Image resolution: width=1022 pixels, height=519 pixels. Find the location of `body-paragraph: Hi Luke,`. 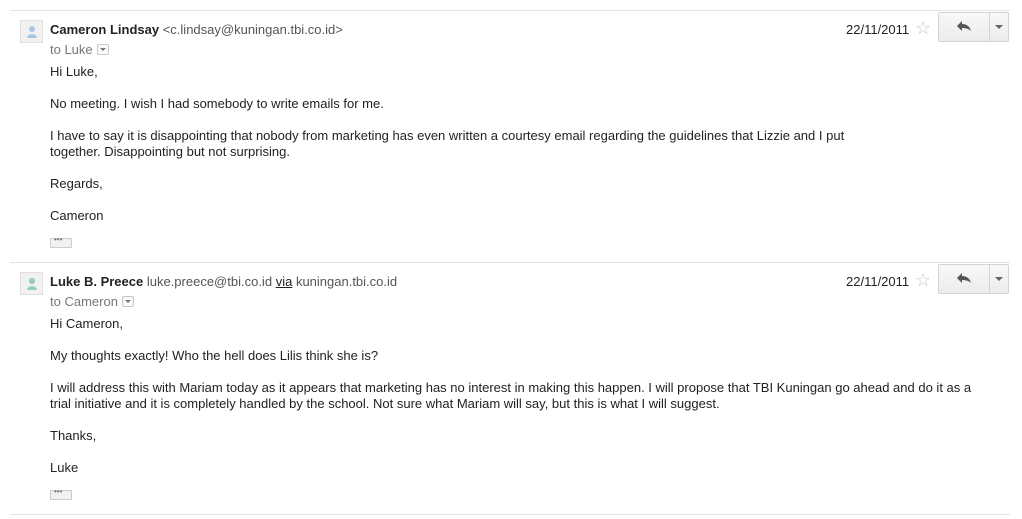

body-paragraph: Hi Luke, is located at coordinates (74, 71).